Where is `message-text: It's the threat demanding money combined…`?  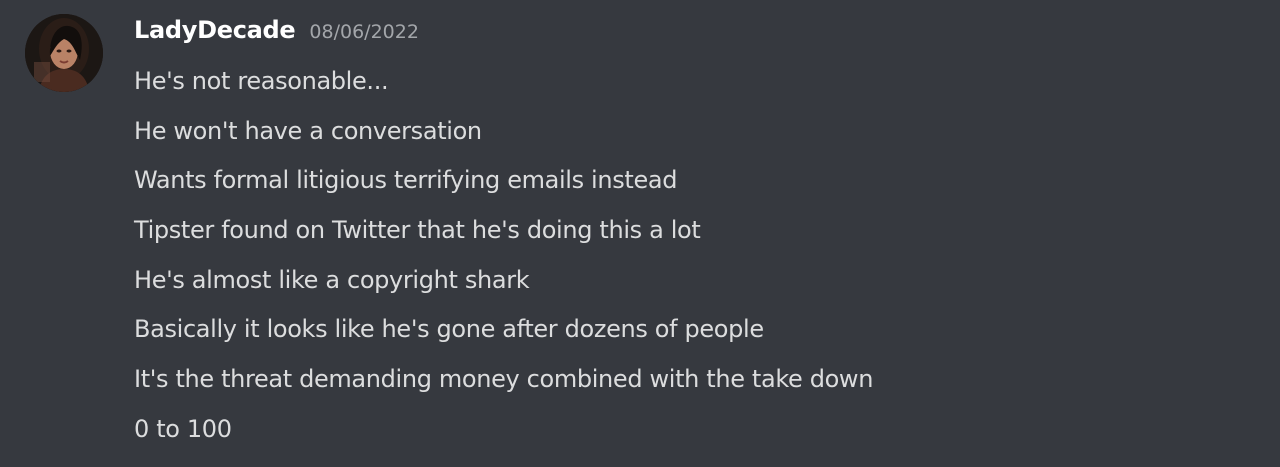
message-text: It's the threat demanding money combined… is located at coordinates (503, 380).